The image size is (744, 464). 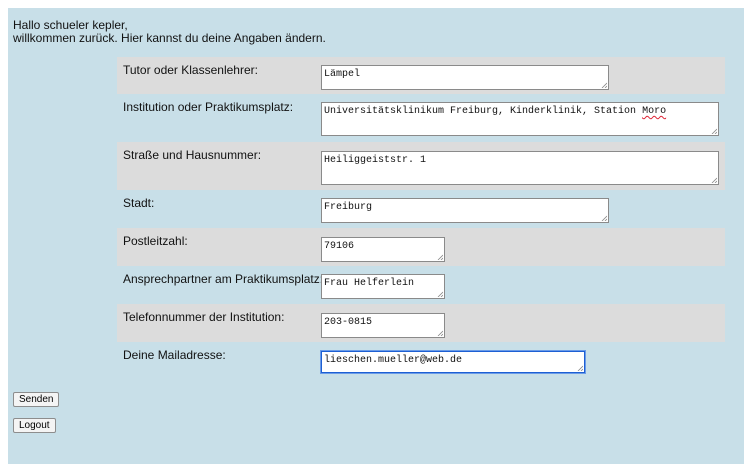 I want to click on row-phone: Telefonnummer der Institution: 203-0815, so click(x=421, y=323).